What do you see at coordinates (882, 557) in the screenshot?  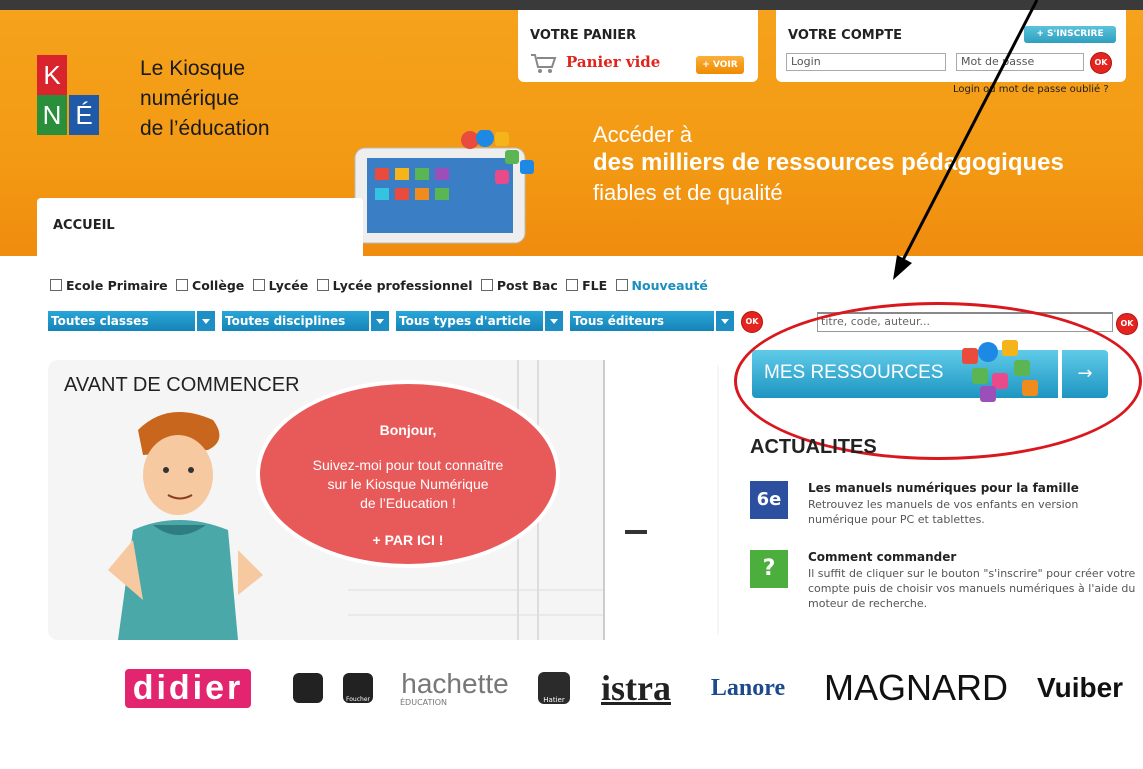 I see `news-item-title: Comment commander` at bounding box center [882, 557].